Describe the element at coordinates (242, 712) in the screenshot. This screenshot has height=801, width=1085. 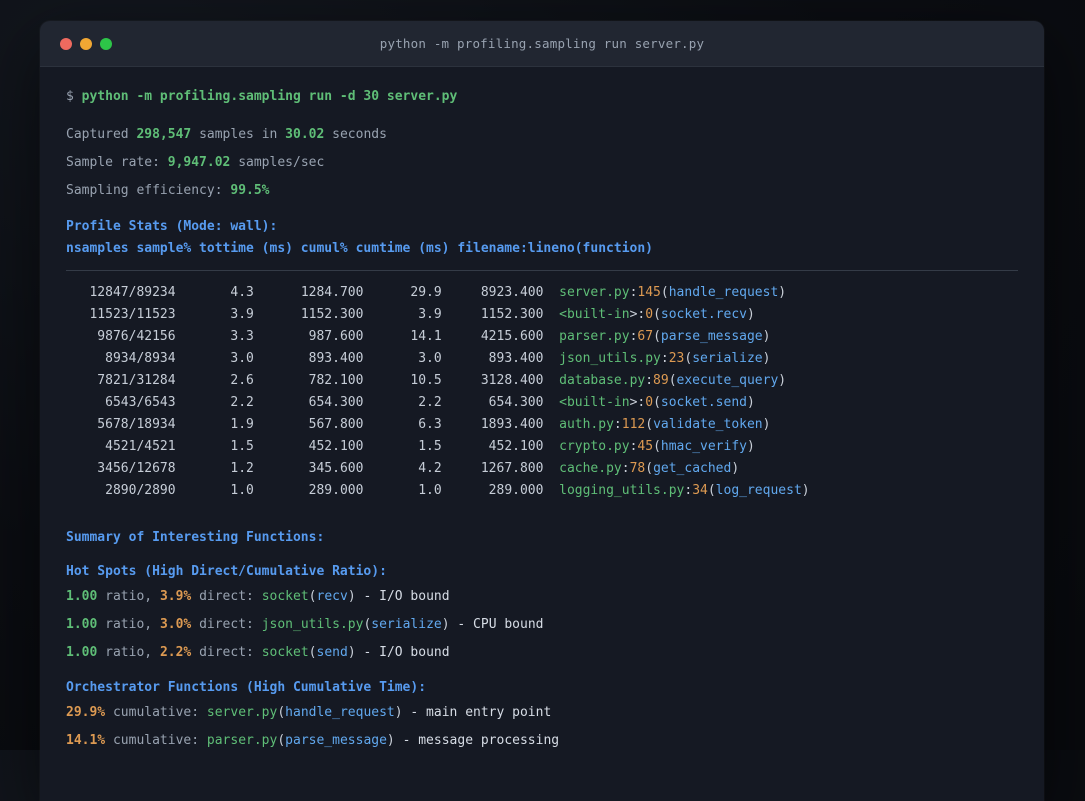
I see `module-name: server.py` at that location.